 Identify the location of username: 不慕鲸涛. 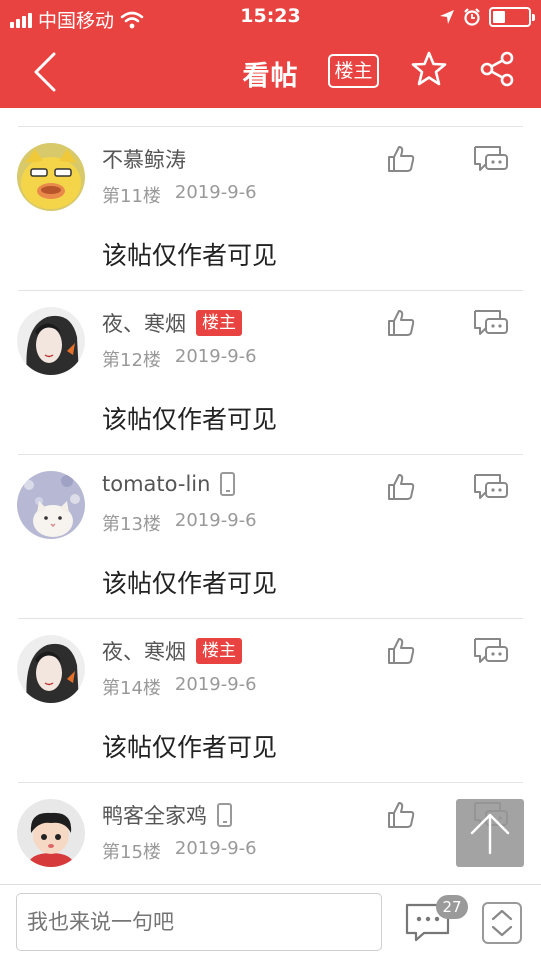
(144, 159).